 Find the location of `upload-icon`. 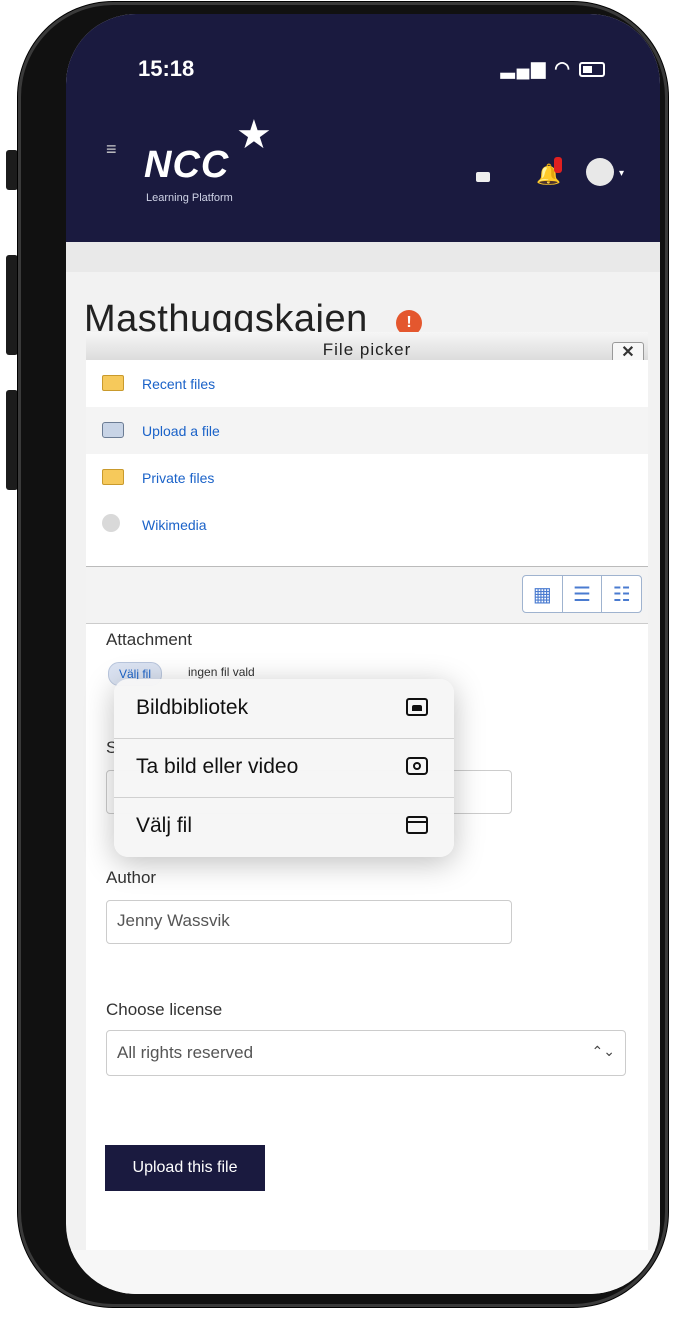

upload-icon is located at coordinates (113, 430).